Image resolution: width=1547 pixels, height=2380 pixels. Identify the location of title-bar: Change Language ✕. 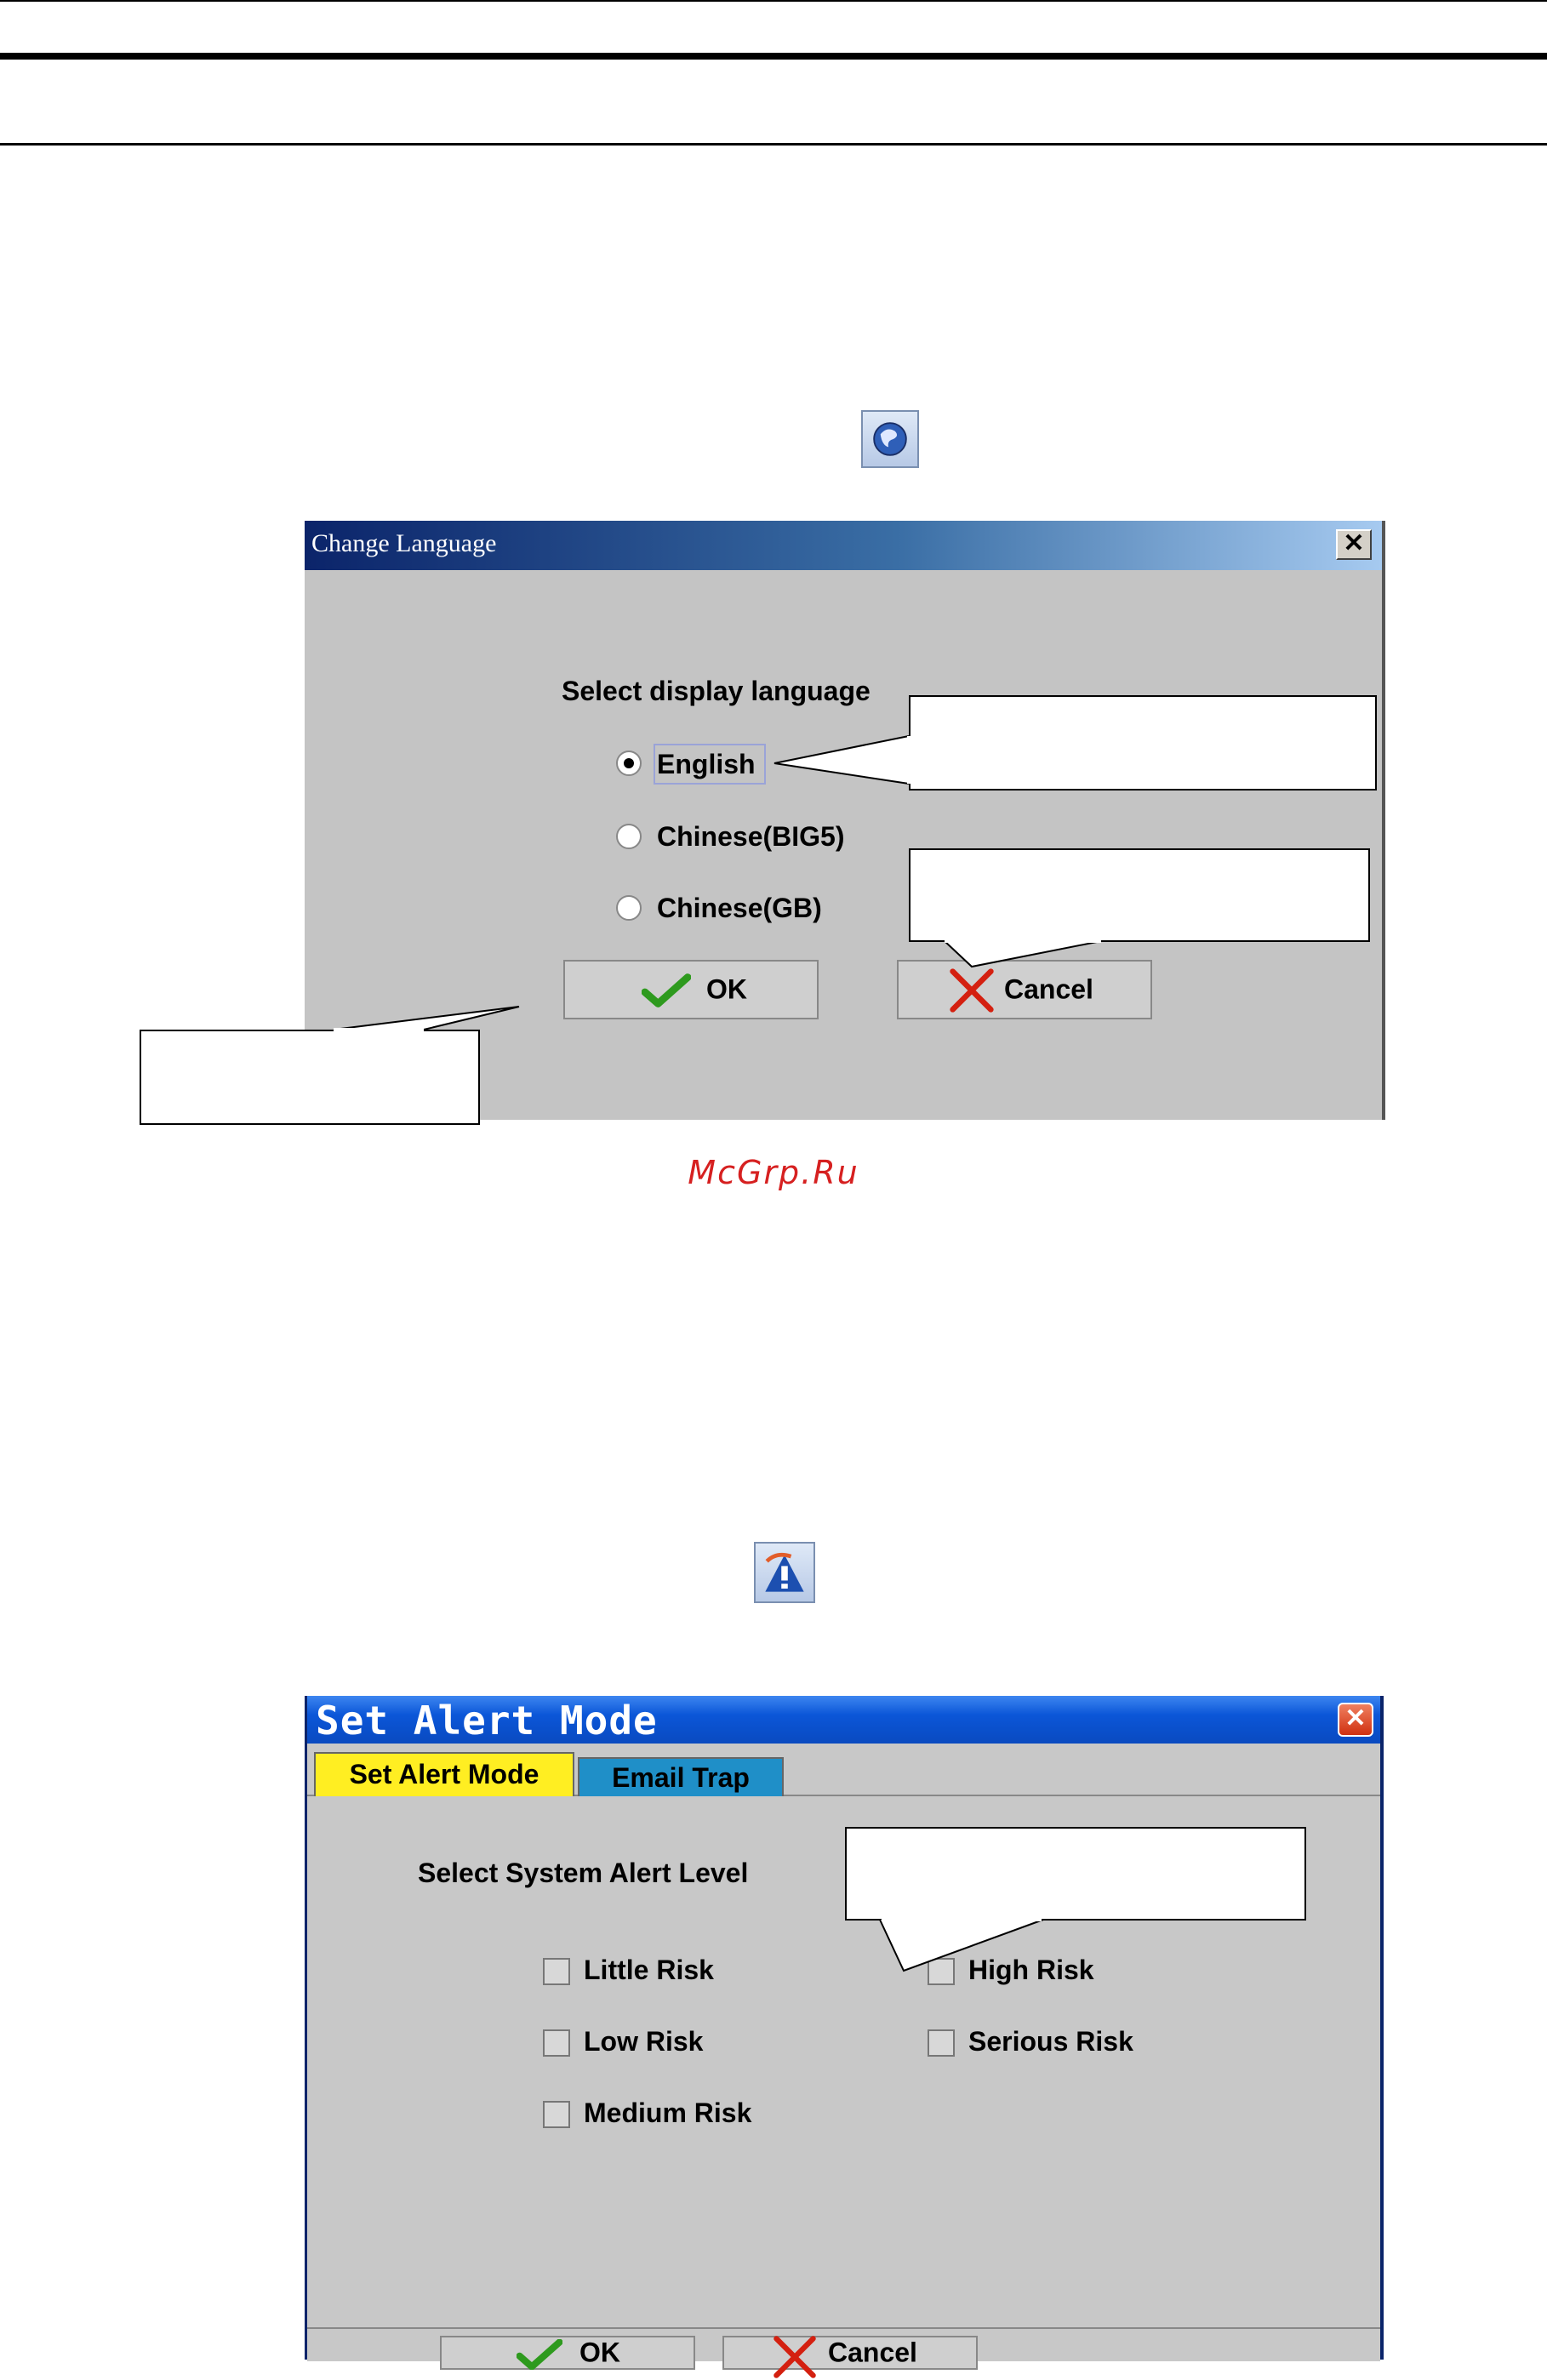
(843, 545).